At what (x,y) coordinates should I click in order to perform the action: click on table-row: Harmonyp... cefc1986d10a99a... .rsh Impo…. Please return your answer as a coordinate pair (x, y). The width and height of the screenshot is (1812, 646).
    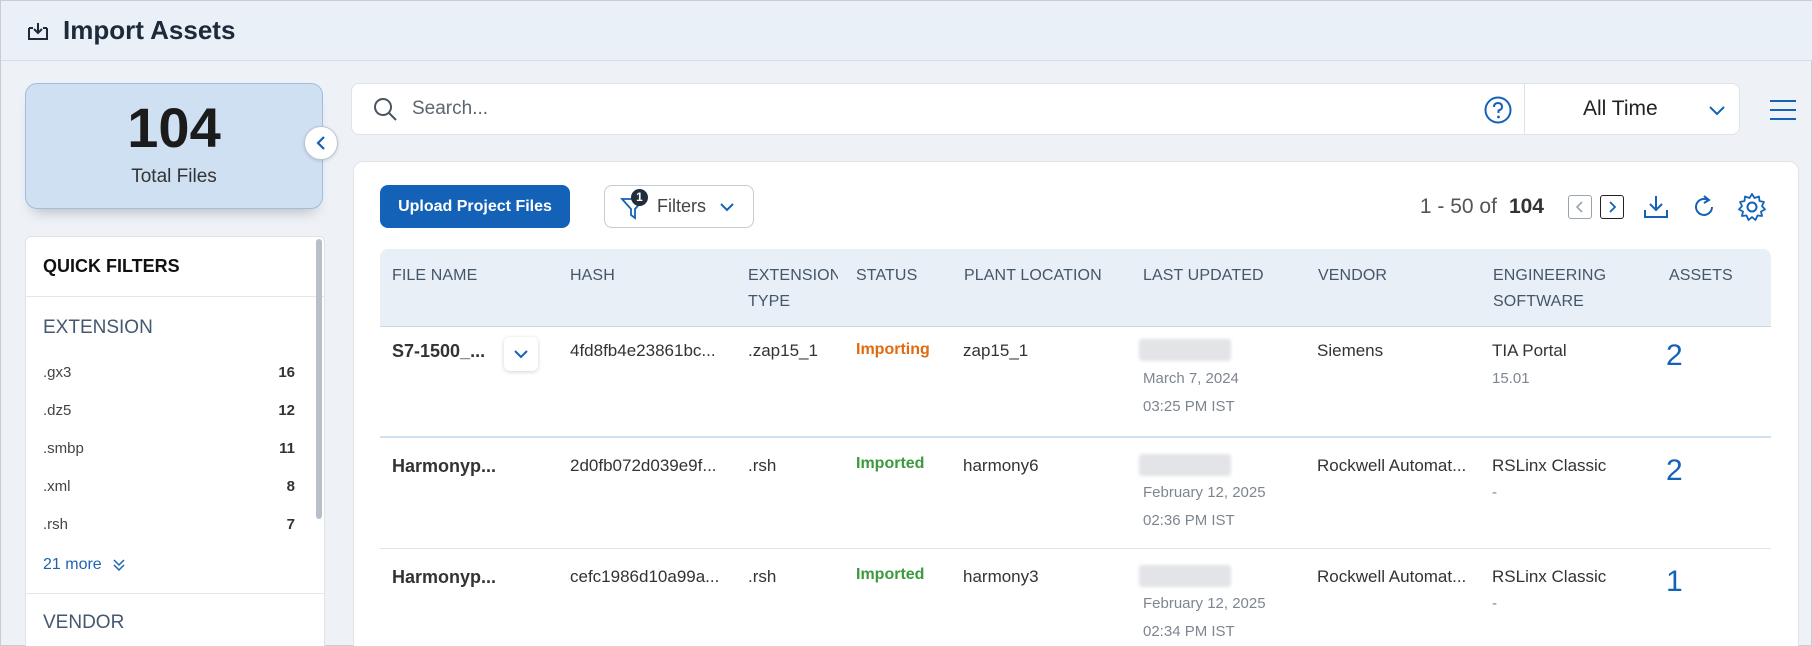
    Looking at the image, I should click on (1075, 597).